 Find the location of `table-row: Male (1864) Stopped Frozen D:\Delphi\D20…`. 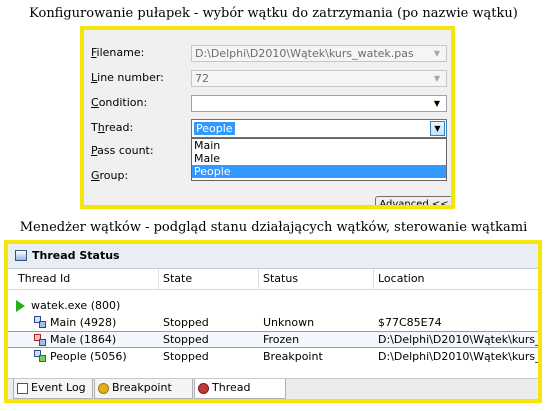

table-row: Male (1864) Stopped Frozen D:\Delphi\D20… is located at coordinates (273, 339).